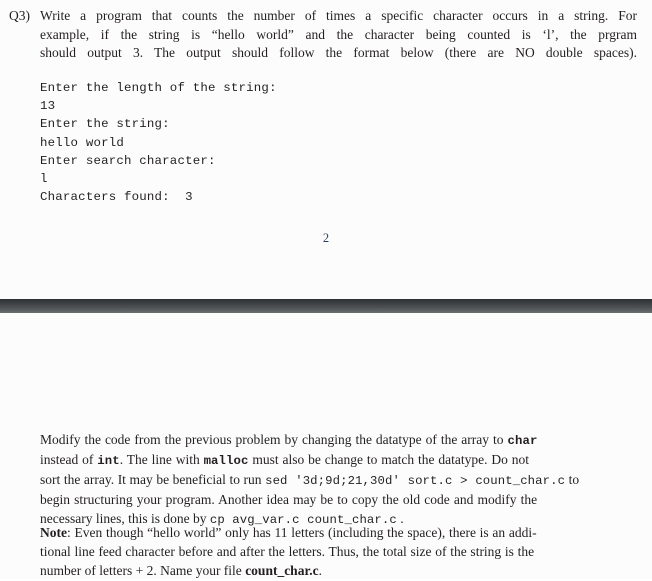 The width and height of the screenshot is (652, 581). Describe the element at coordinates (19, 15) in the screenshot. I see `question-label: Q3)` at that location.